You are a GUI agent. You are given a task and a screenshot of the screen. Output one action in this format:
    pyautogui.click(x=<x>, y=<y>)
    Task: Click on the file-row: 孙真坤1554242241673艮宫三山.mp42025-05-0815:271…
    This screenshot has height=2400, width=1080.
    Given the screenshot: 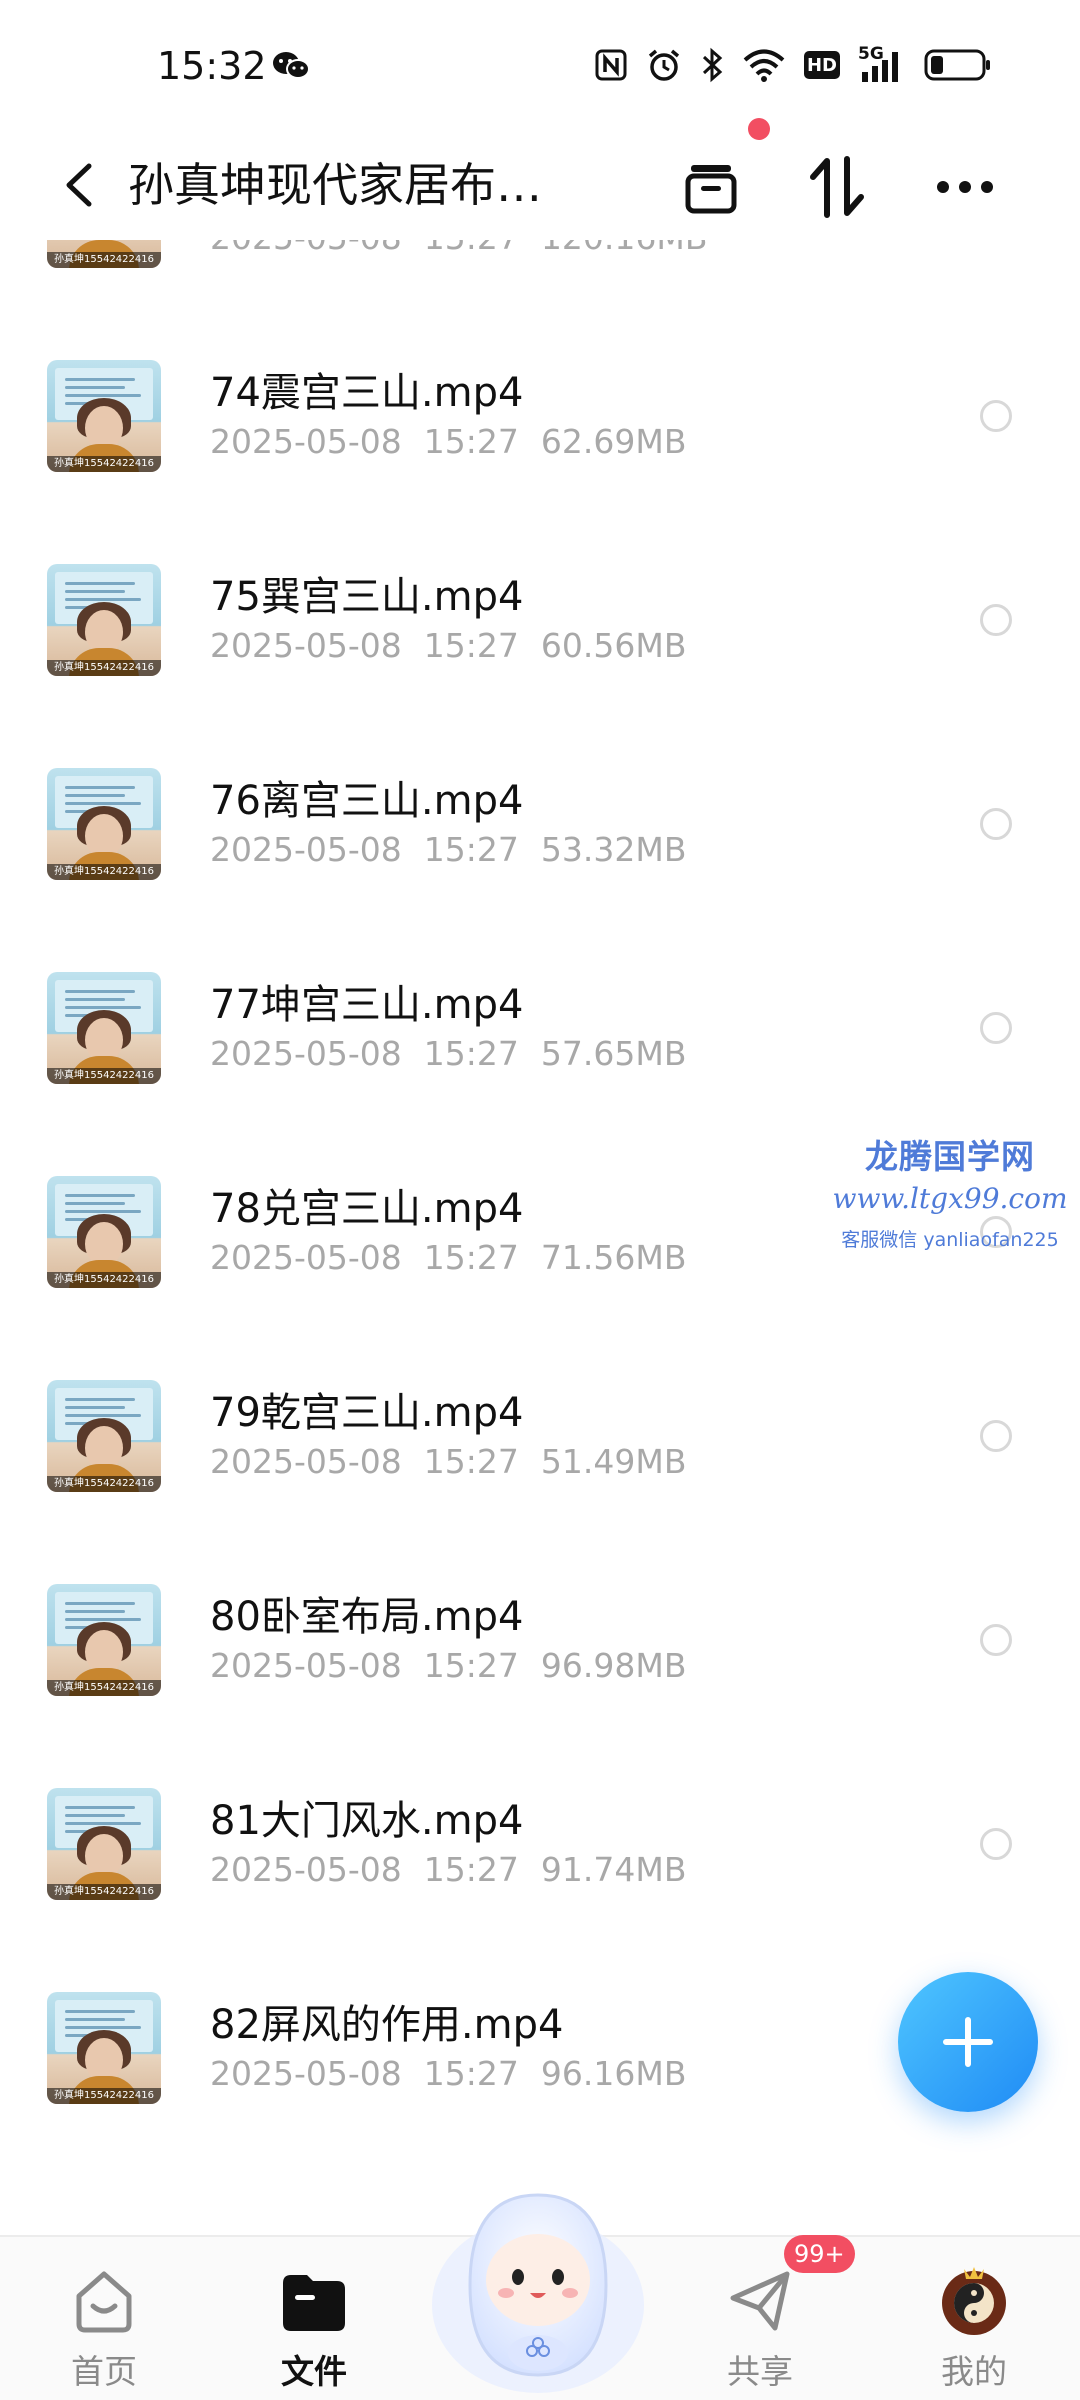 What is the action you would take?
    pyautogui.click(x=540, y=277)
    